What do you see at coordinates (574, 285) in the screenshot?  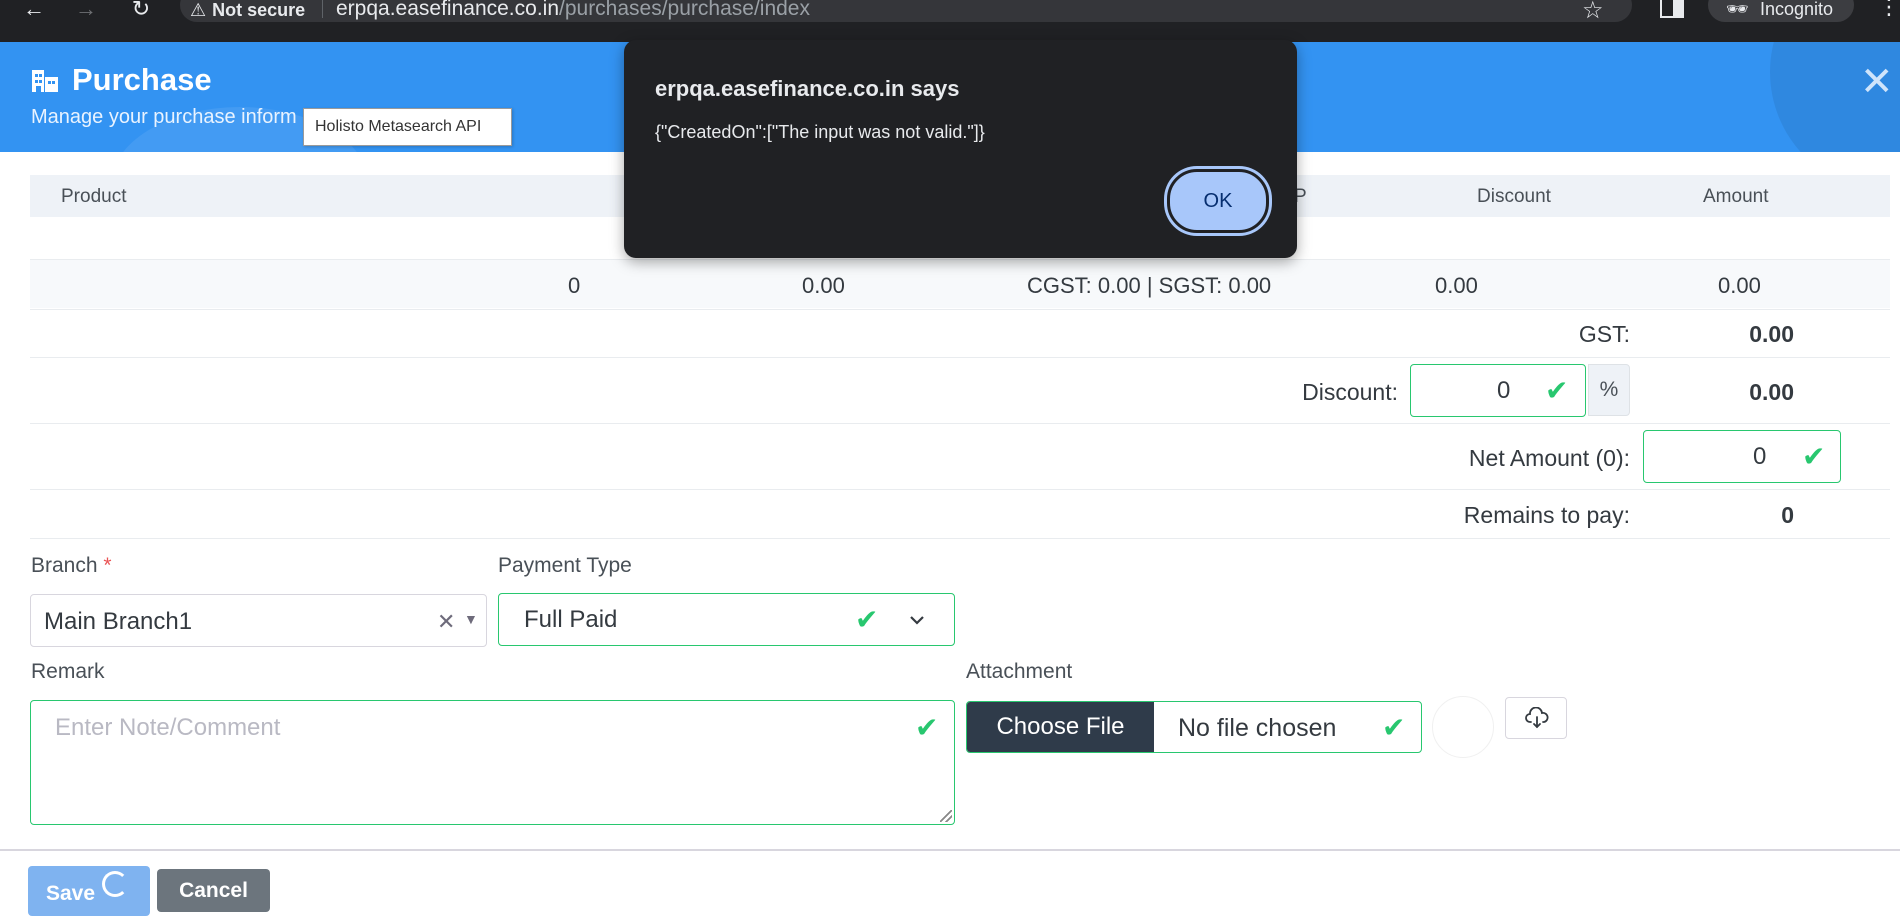 I see `total-qty: 0` at bounding box center [574, 285].